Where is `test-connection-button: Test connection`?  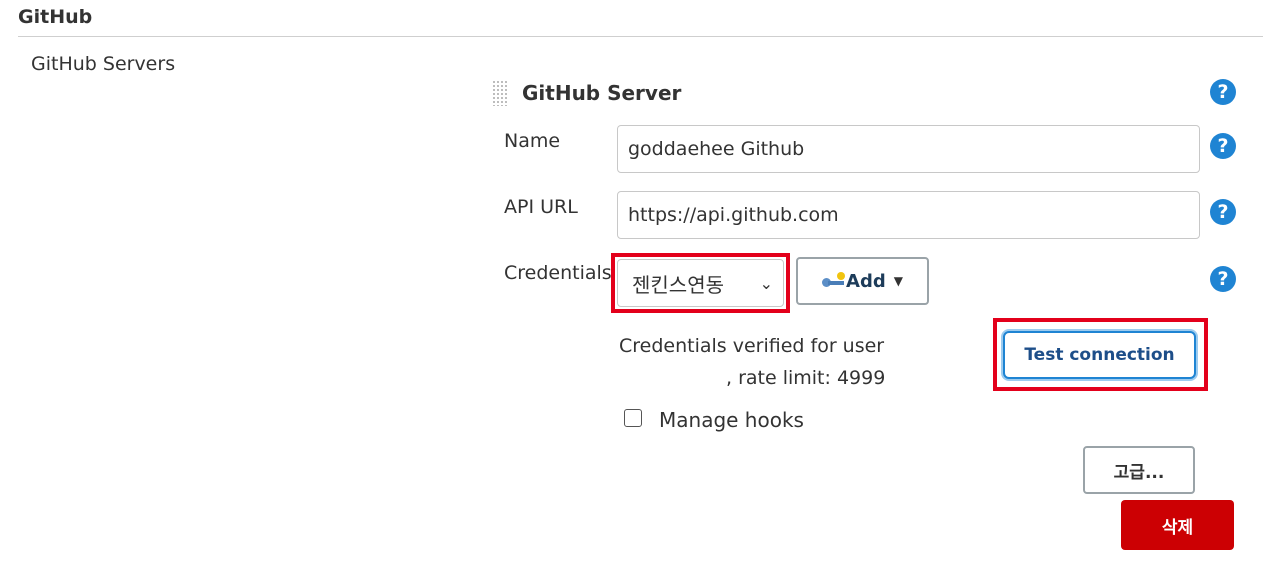 test-connection-button: Test connection is located at coordinates (1099, 355).